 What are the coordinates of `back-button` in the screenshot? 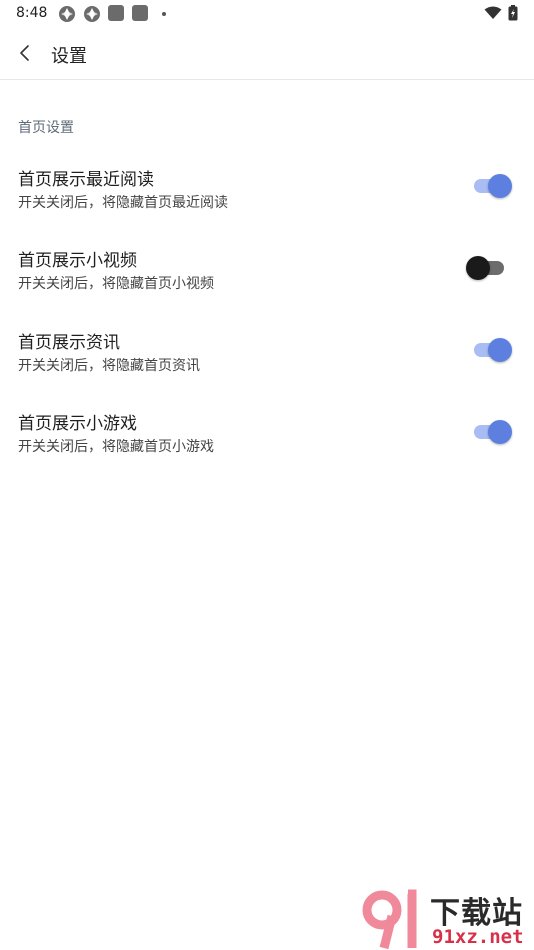 It's located at (25, 53).